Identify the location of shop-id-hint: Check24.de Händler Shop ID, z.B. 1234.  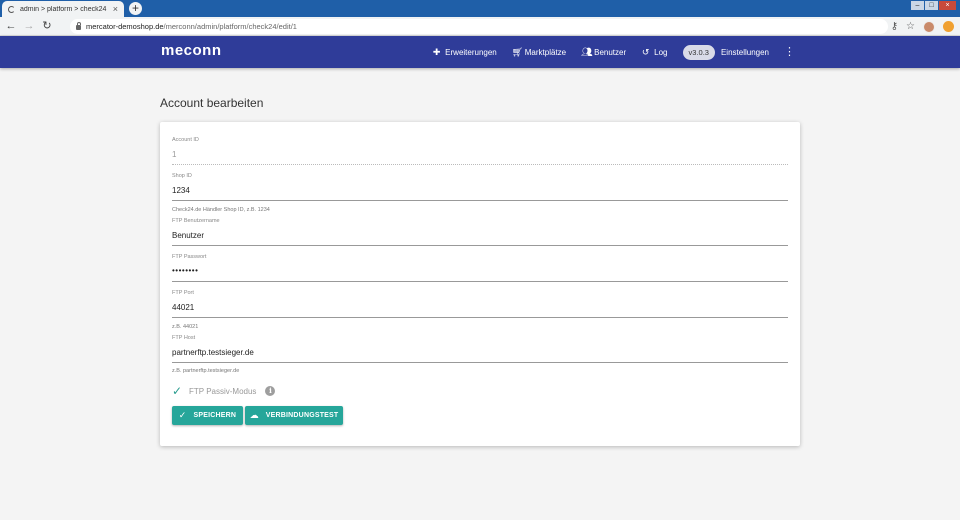
(221, 210).